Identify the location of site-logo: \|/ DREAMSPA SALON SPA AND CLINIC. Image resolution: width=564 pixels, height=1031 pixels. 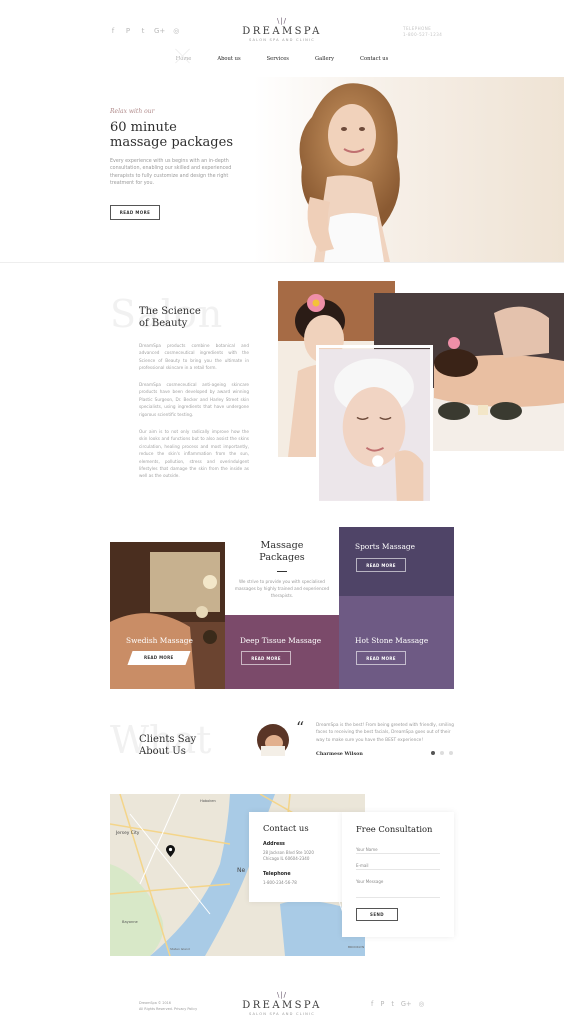
(282, 30).